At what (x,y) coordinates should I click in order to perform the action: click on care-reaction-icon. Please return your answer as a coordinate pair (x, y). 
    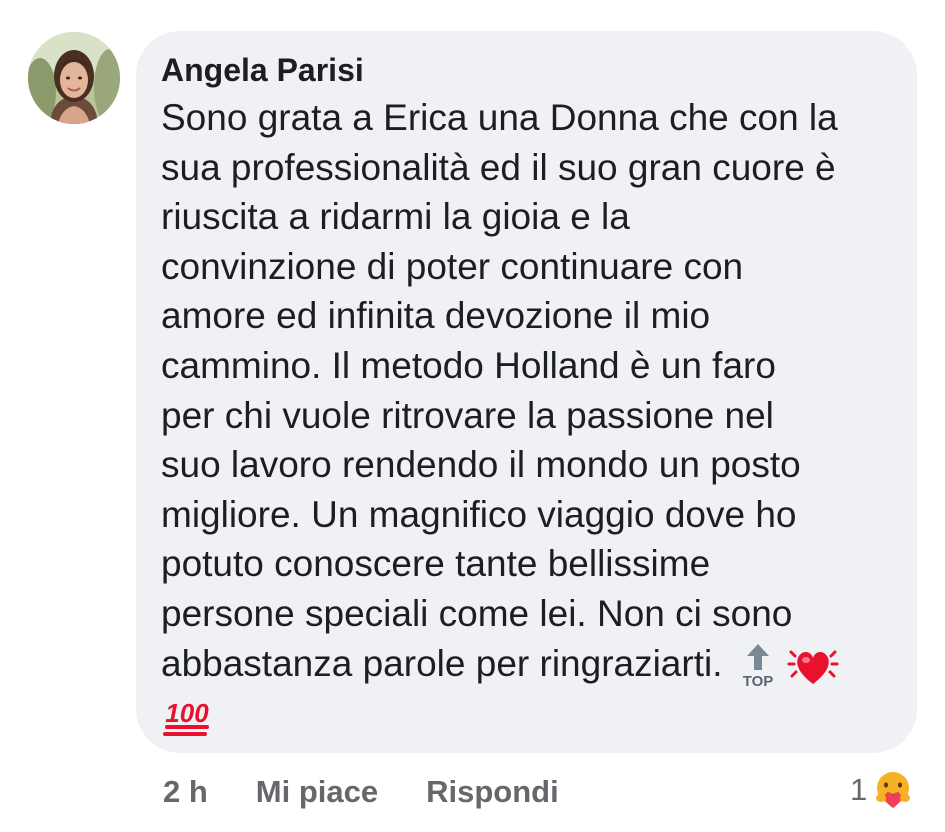
    Looking at the image, I should click on (893, 790).